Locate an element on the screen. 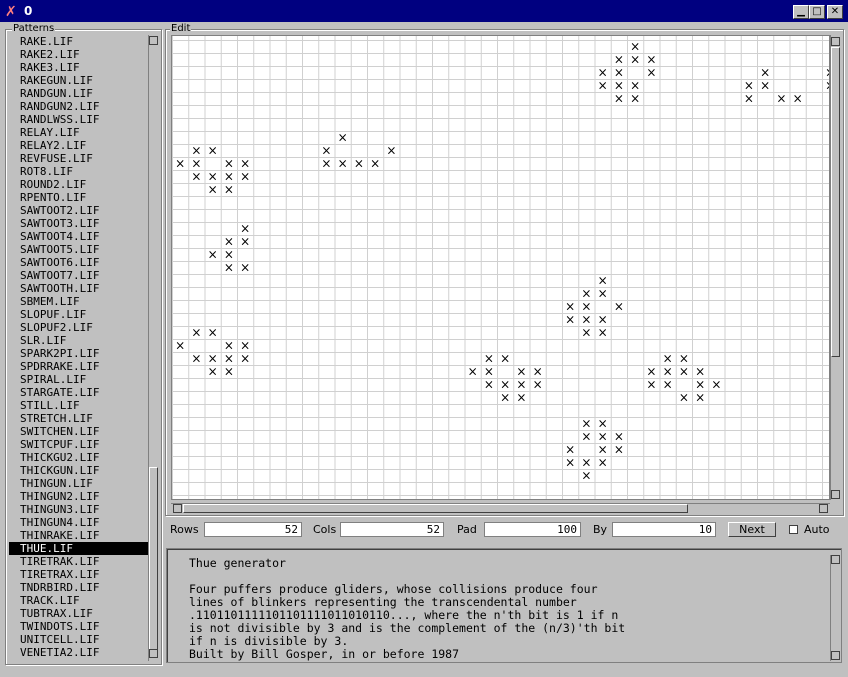 The height and width of the screenshot is (677, 848). pattern-item: REVFUSE.LIF is located at coordinates (78, 158).